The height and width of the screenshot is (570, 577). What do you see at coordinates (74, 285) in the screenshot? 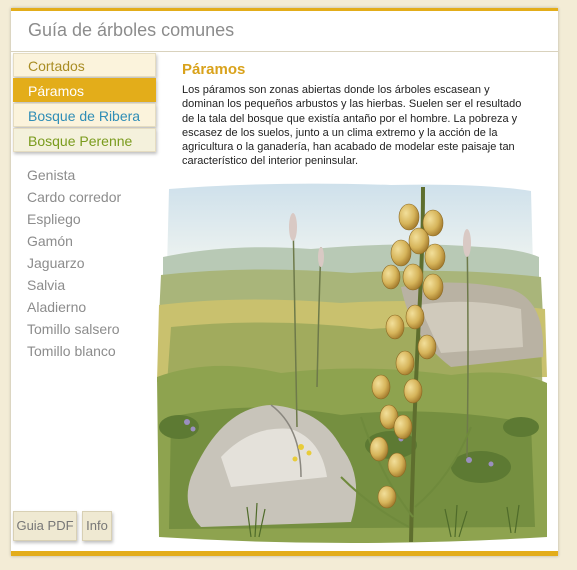
I see `plant-item-salvia: Salvia` at bounding box center [74, 285].